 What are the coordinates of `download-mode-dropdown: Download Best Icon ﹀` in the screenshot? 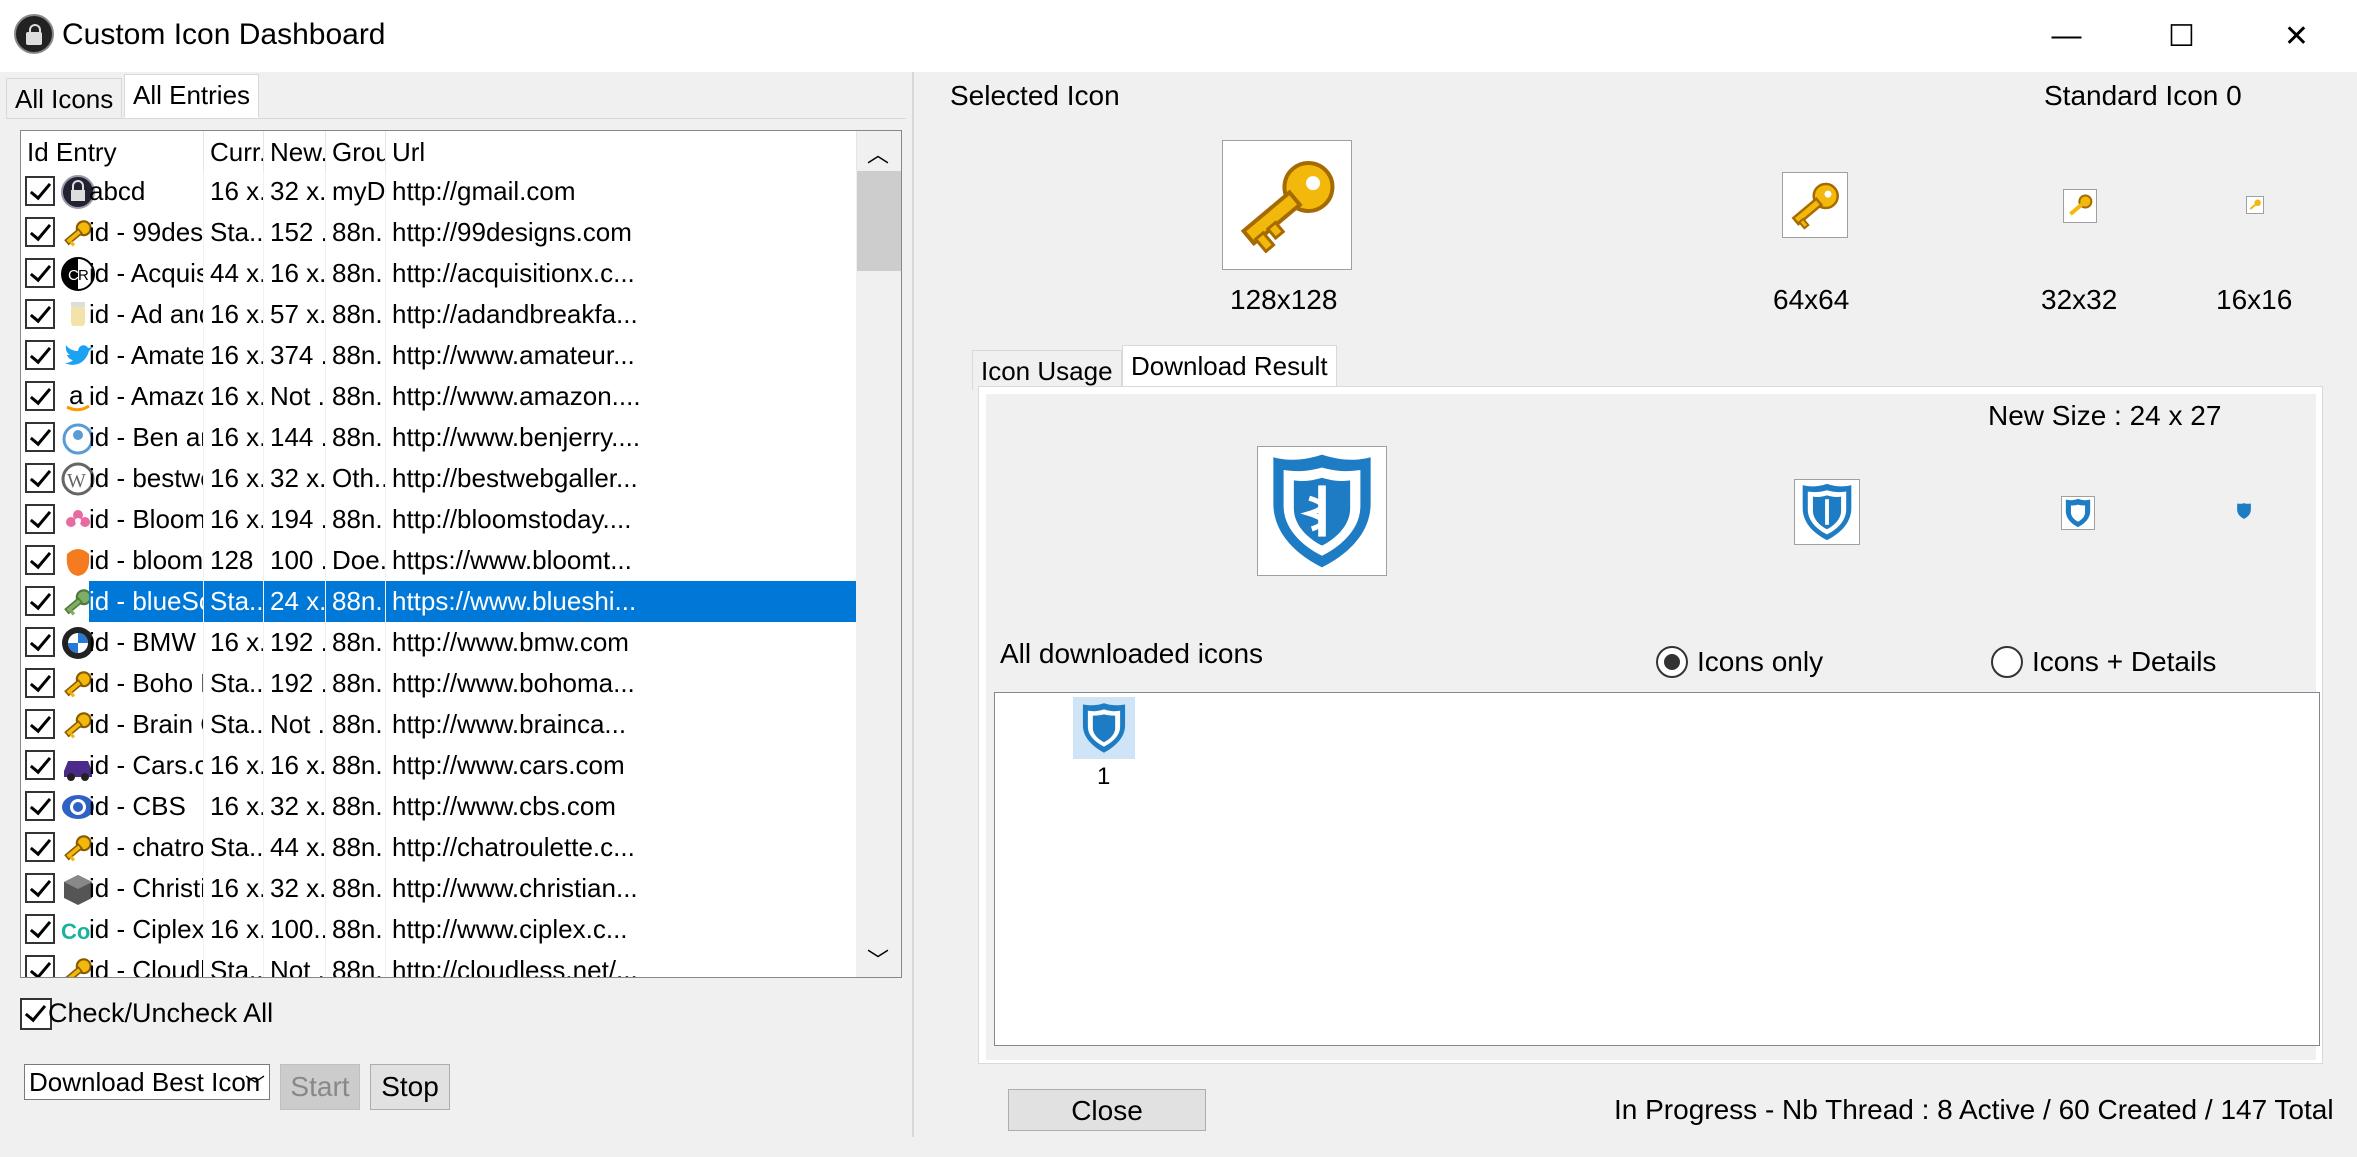 It's located at (147, 1082).